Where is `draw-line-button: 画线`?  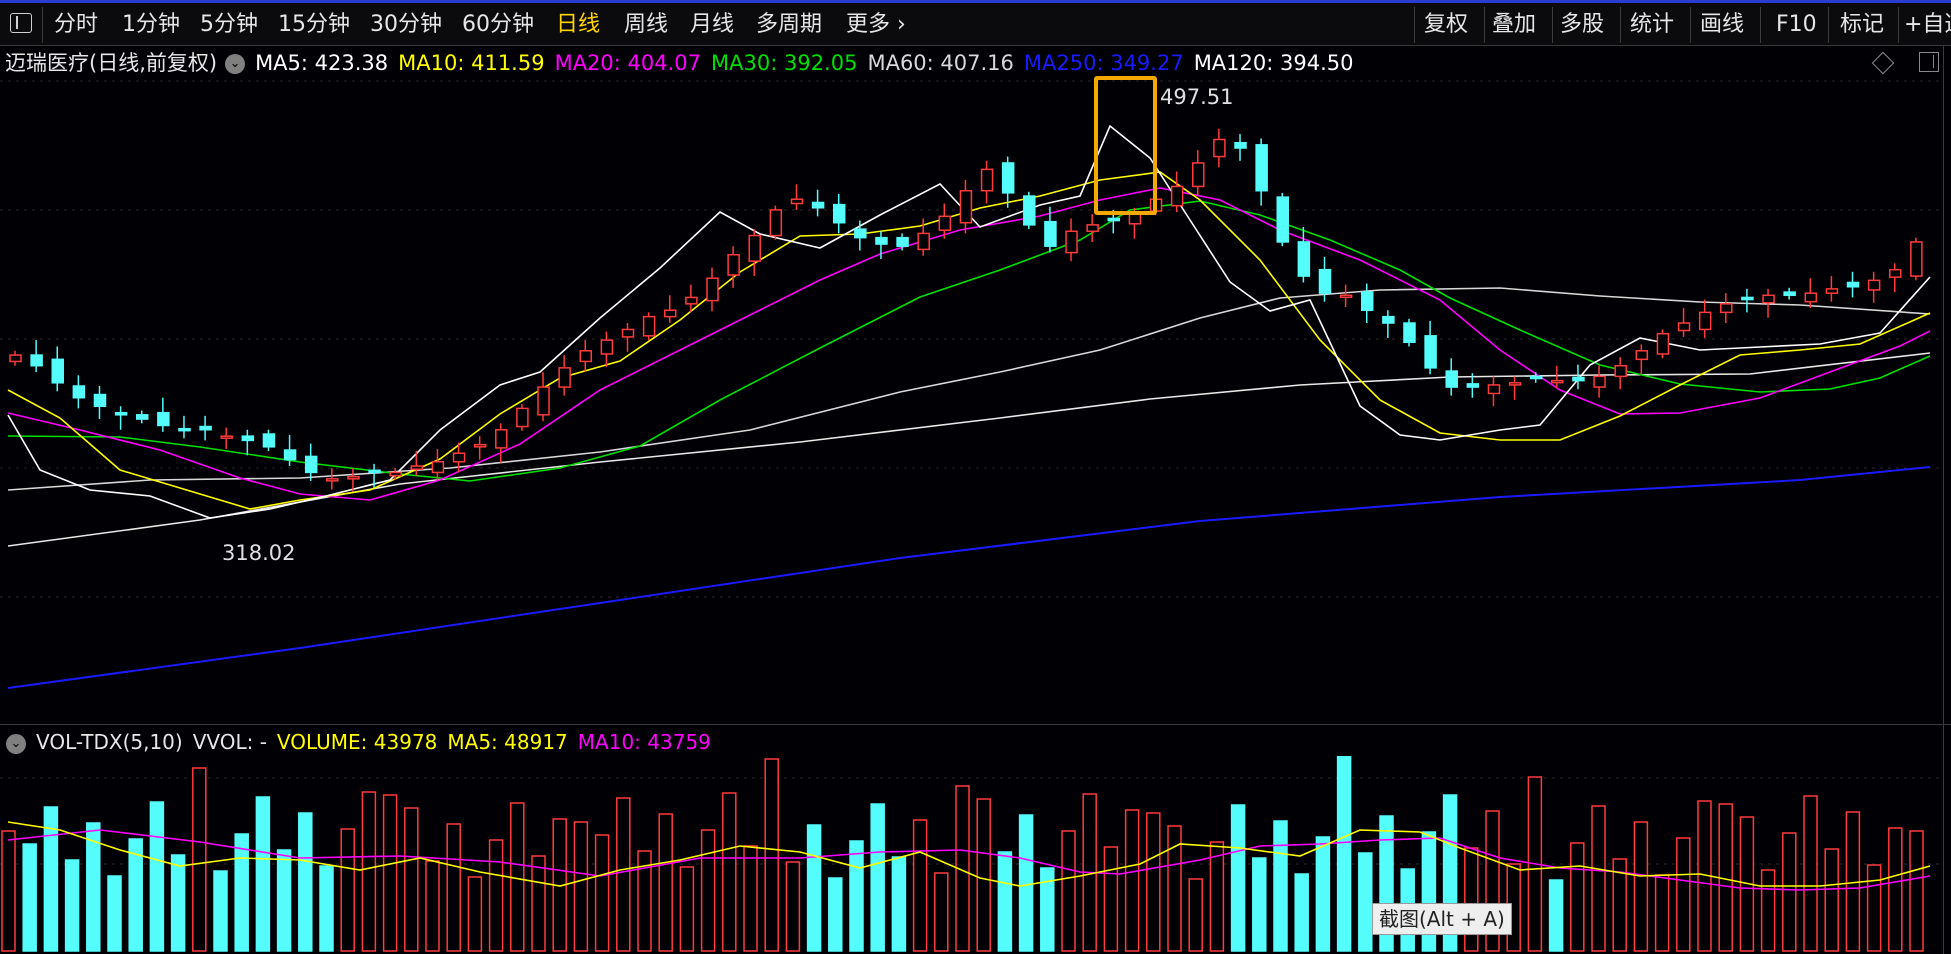
draw-line-button: 画线 is located at coordinates (1722, 25).